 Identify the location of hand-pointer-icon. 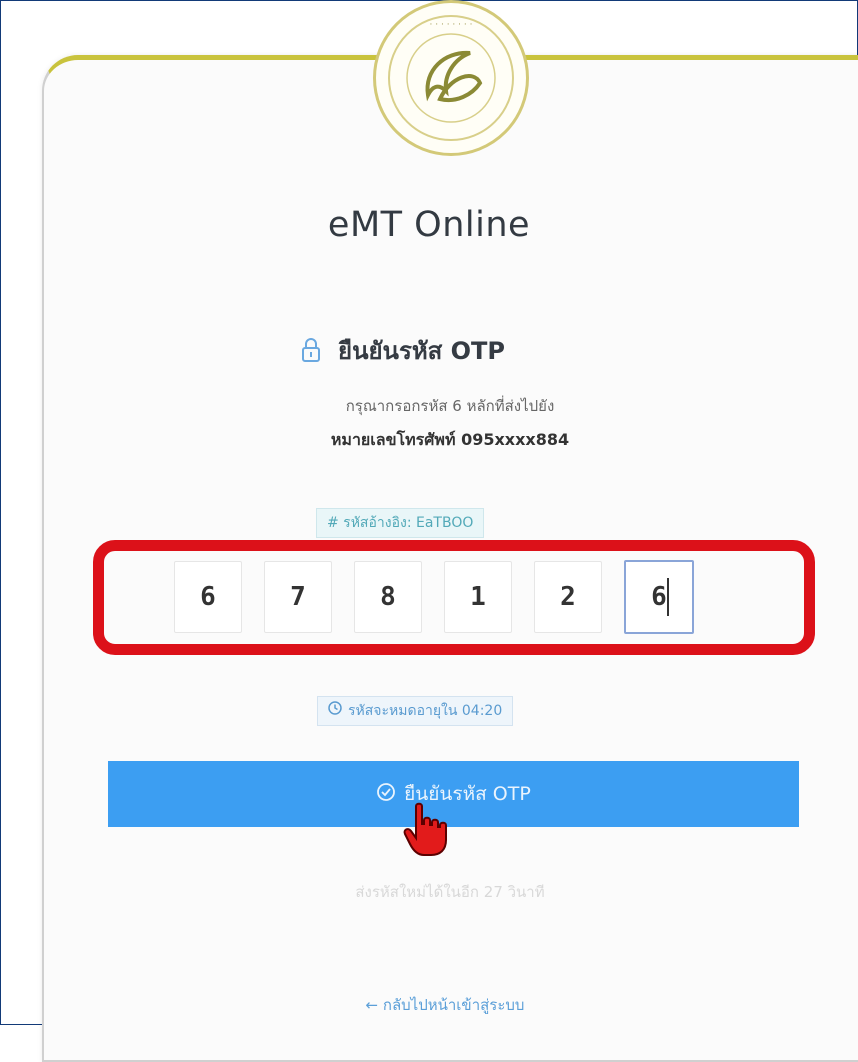
(427, 832).